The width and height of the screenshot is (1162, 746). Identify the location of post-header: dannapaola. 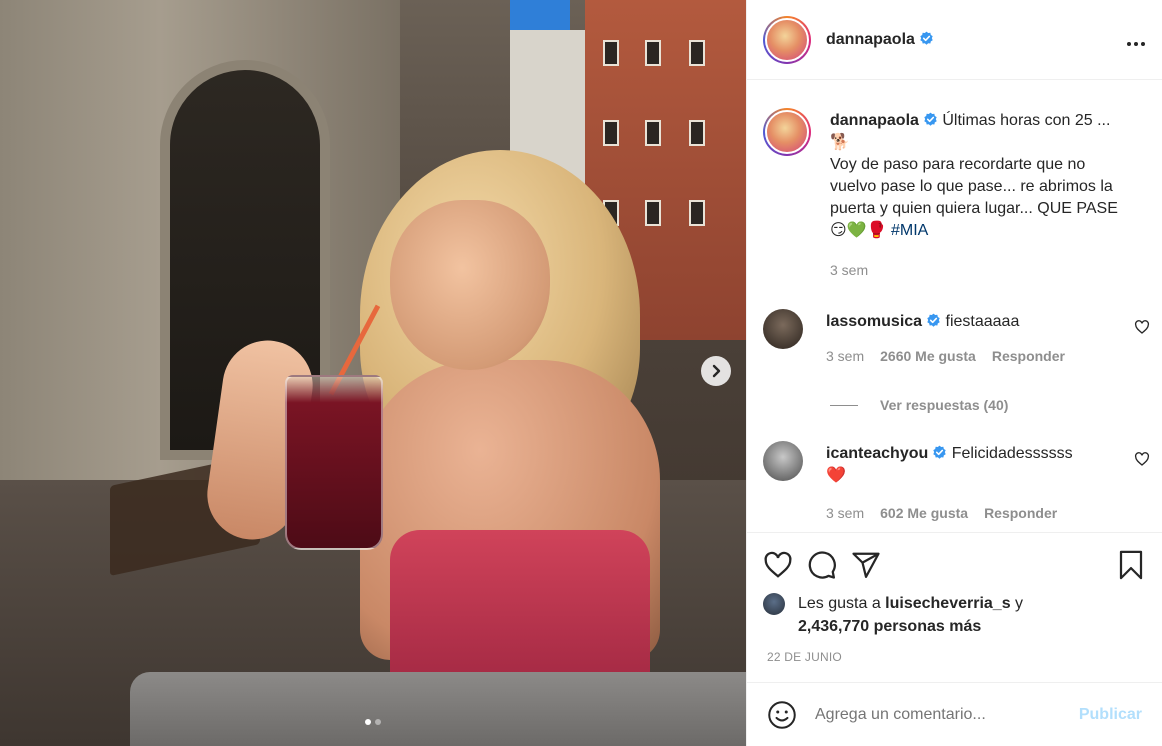
(954, 40).